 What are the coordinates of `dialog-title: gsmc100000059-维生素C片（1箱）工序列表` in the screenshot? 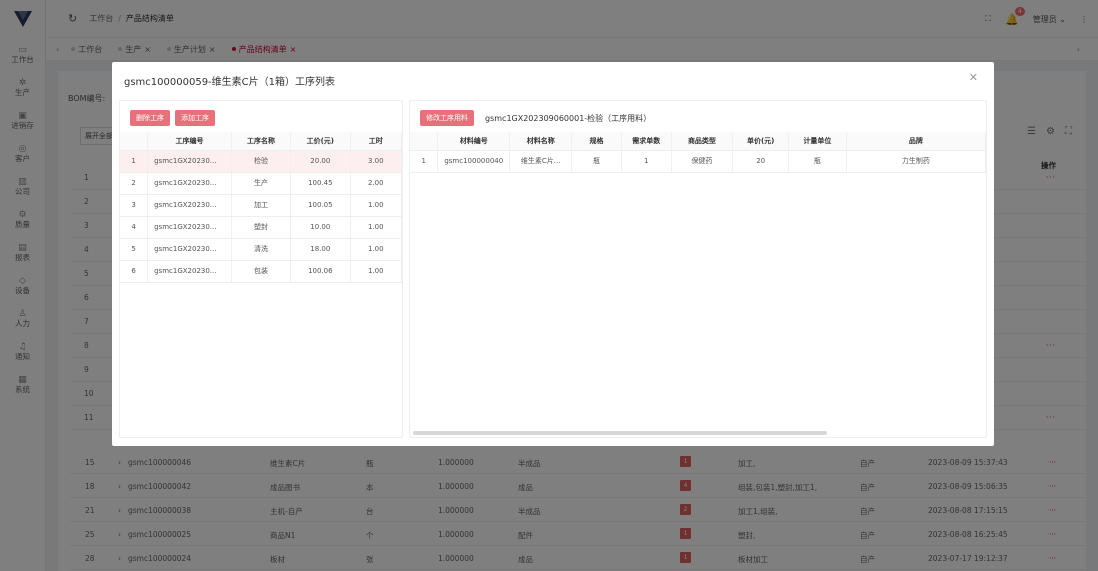 It's located at (230, 82).